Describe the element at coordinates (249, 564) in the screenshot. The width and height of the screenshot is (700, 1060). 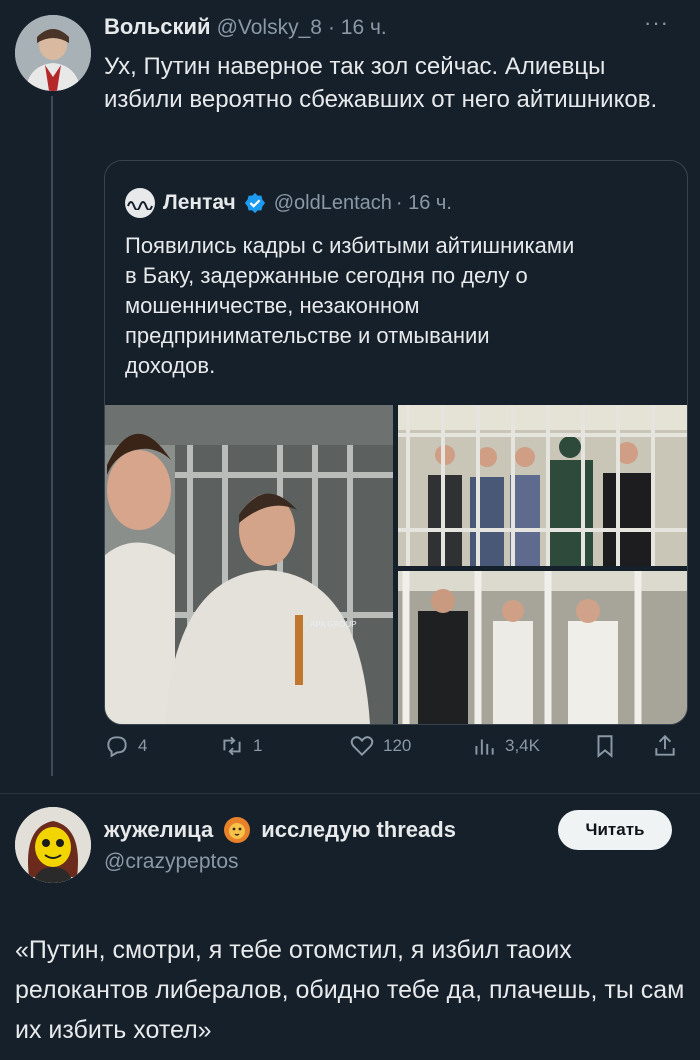
I see `media-photo-1: APA GROUP` at that location.